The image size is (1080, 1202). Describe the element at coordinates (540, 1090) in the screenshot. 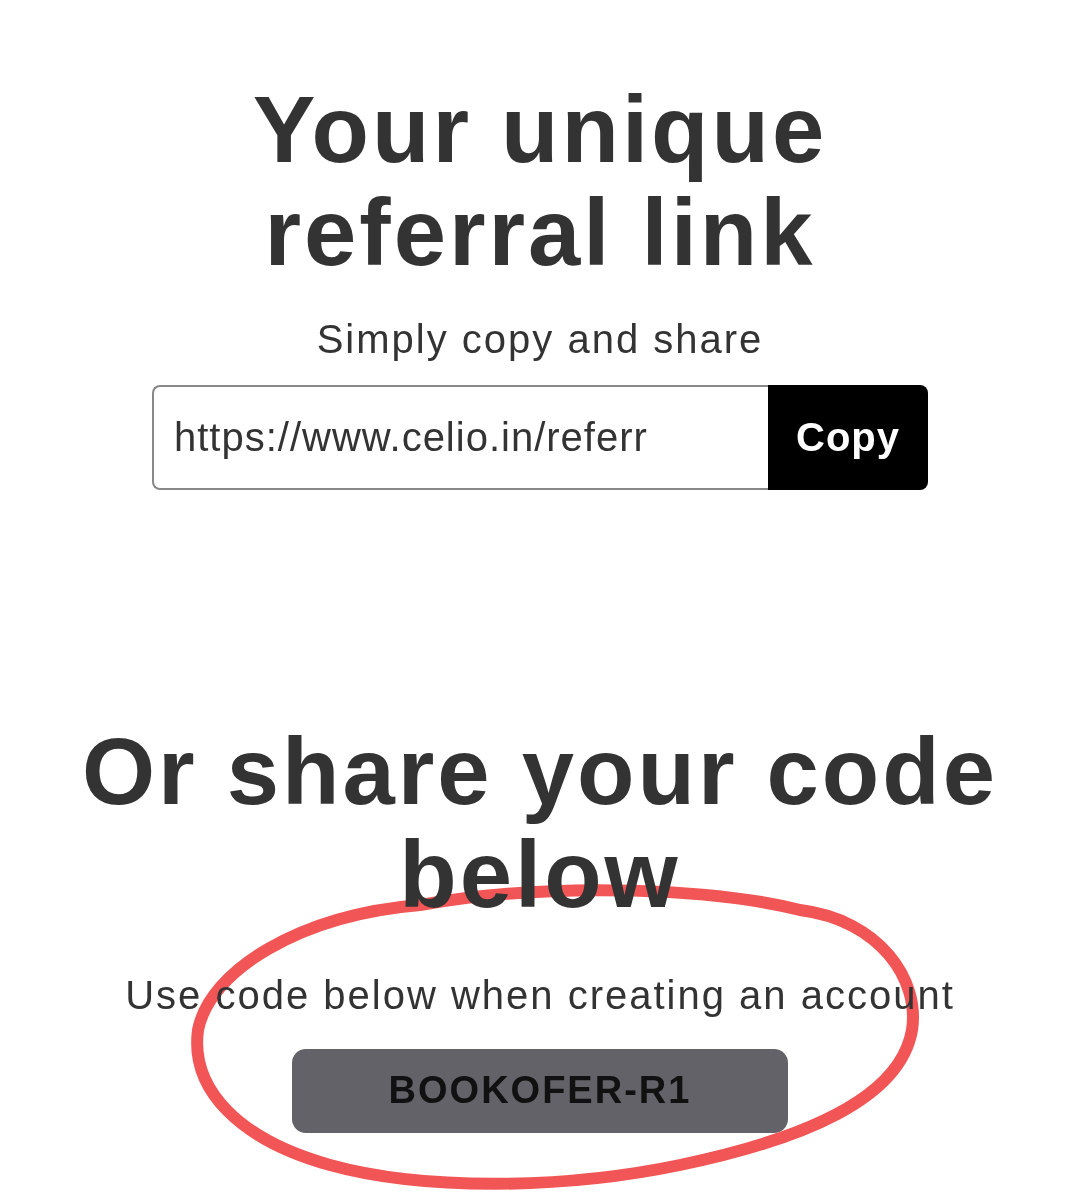

I see `referral-code: BOOKOFER-R1` at that location.